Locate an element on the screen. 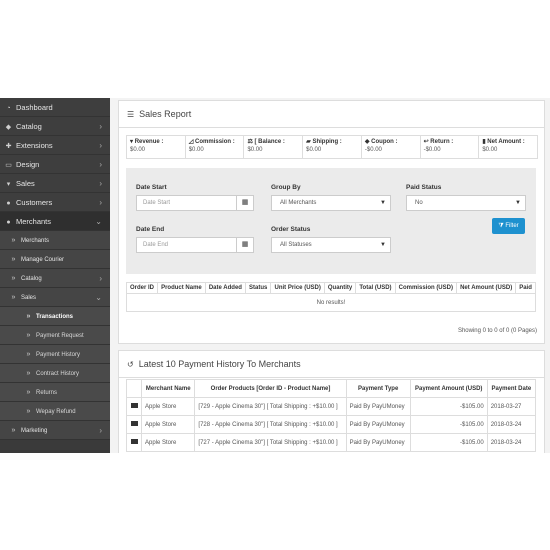  date-end-input: Date End ▦ is located at coordinates (195, 245).